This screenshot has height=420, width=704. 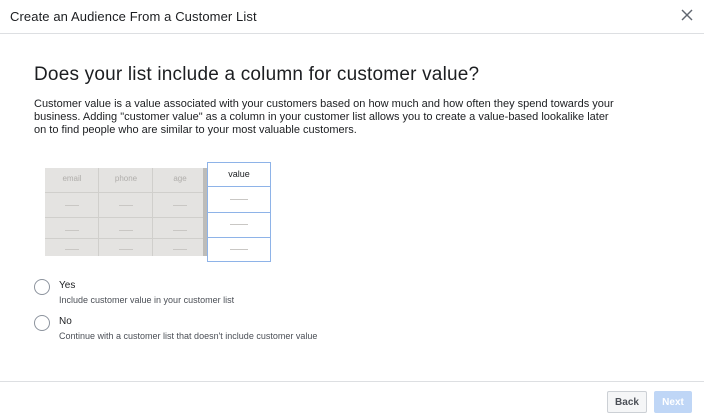 I want to click on close-icon, so click(x=687, y=15).